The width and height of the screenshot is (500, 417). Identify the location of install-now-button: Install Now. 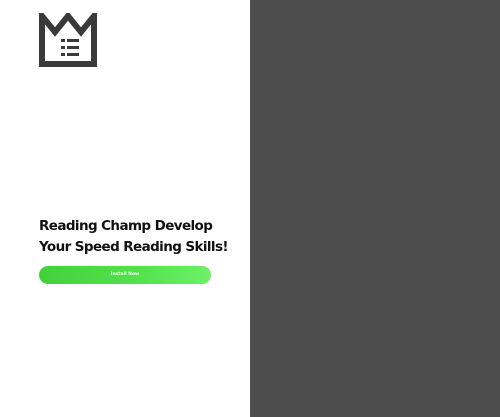
(125, 275).